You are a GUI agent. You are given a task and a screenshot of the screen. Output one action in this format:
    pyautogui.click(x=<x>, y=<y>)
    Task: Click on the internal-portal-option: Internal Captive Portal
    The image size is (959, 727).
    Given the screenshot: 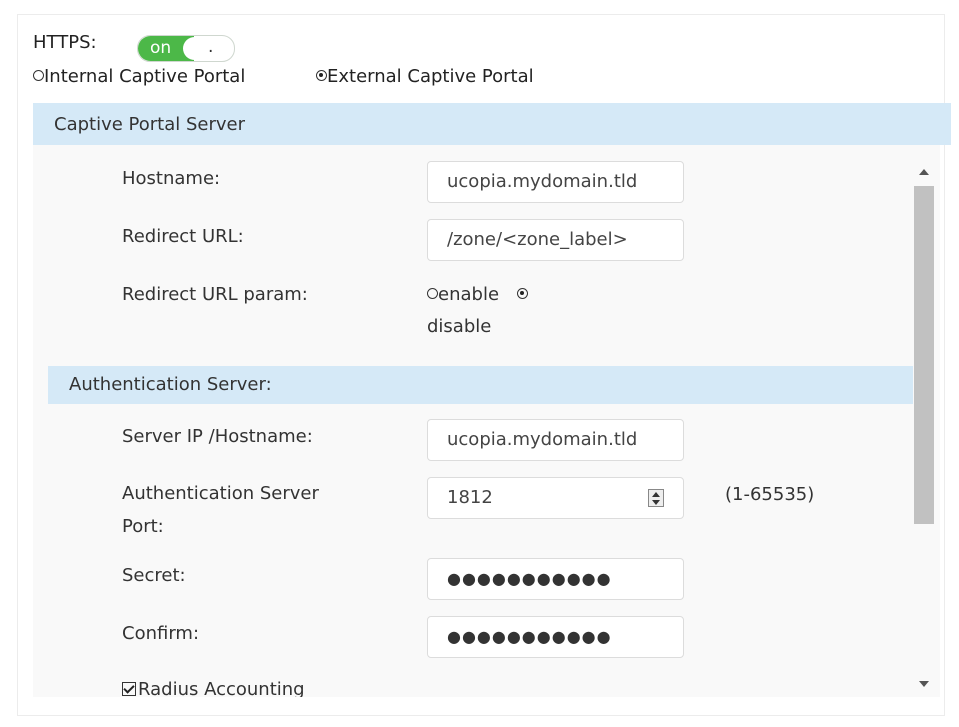 What is the action you would take?
    pyautogui.click(x=139, y=76)
    